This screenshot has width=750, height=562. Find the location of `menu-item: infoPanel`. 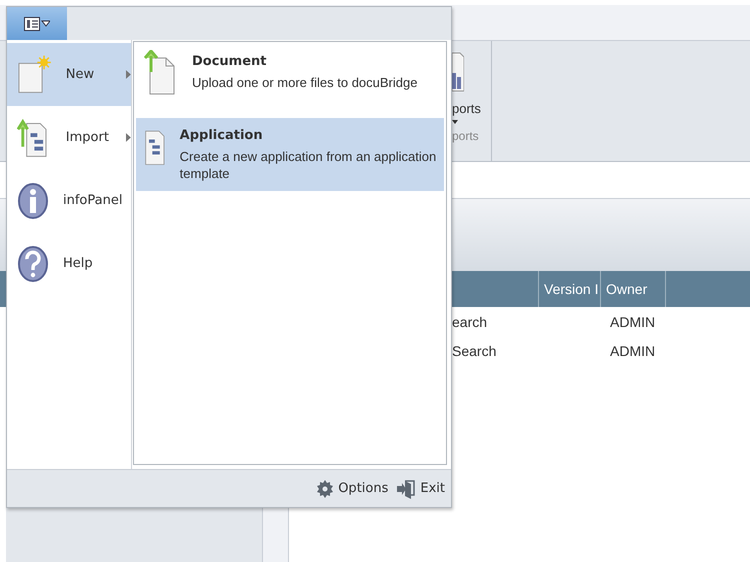

menu-item: infoPanel is located at coordinates (69, 200).